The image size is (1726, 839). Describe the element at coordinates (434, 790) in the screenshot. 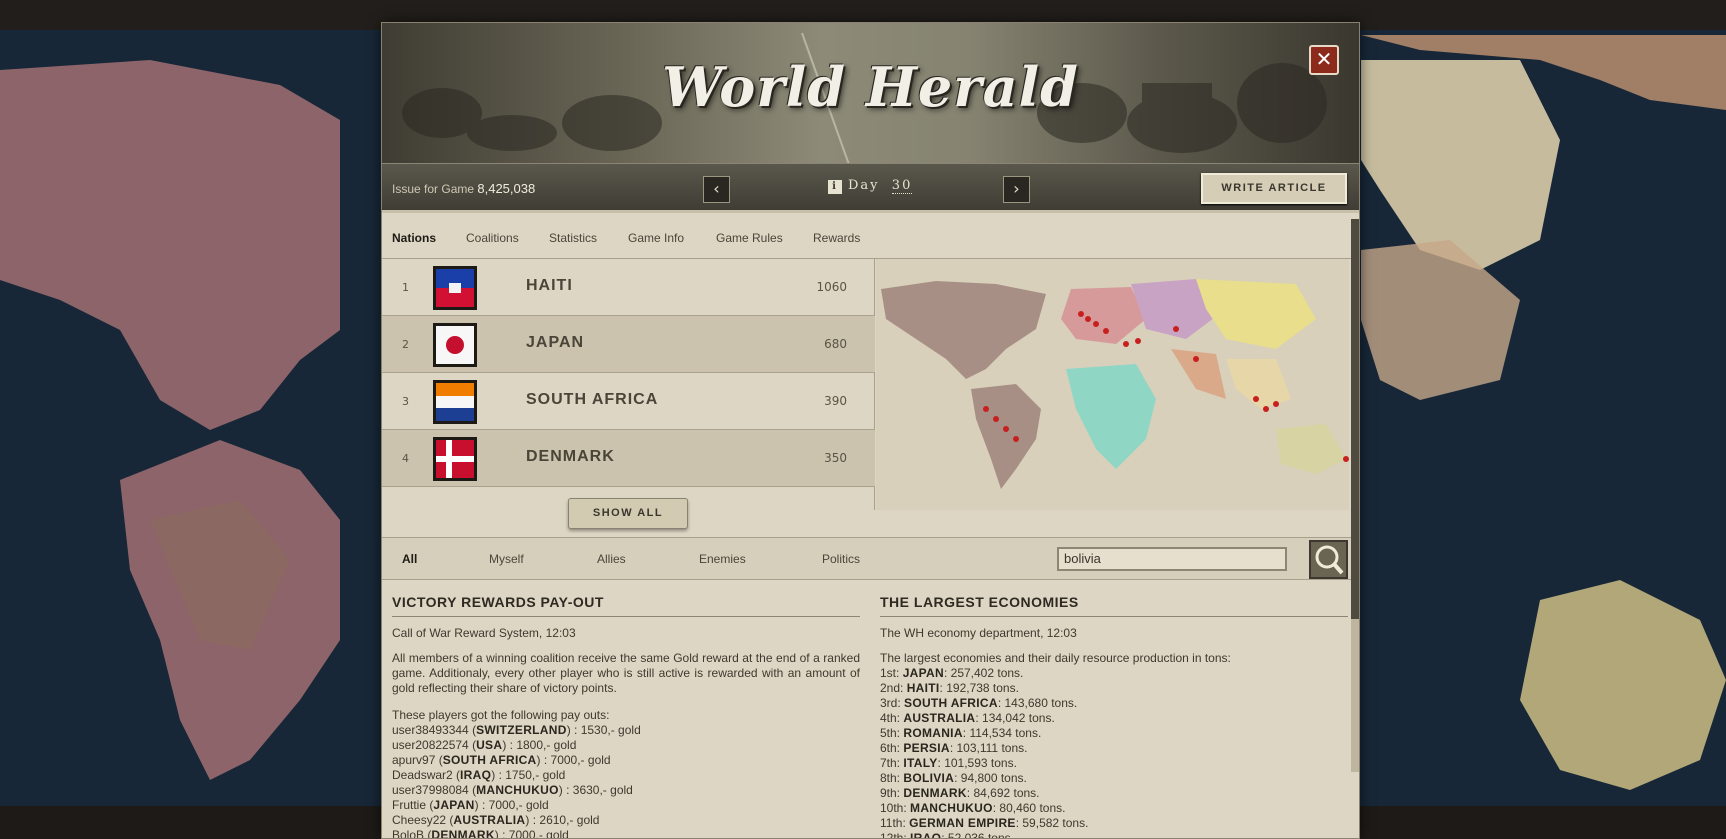

I see `player-name: user37998084 (` at that location.